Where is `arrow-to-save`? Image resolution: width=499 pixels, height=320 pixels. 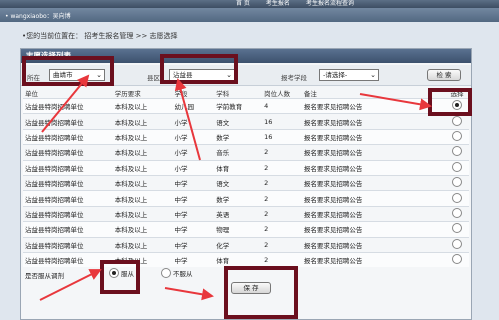
arrow-to-save is located at coordinates (189, 294).